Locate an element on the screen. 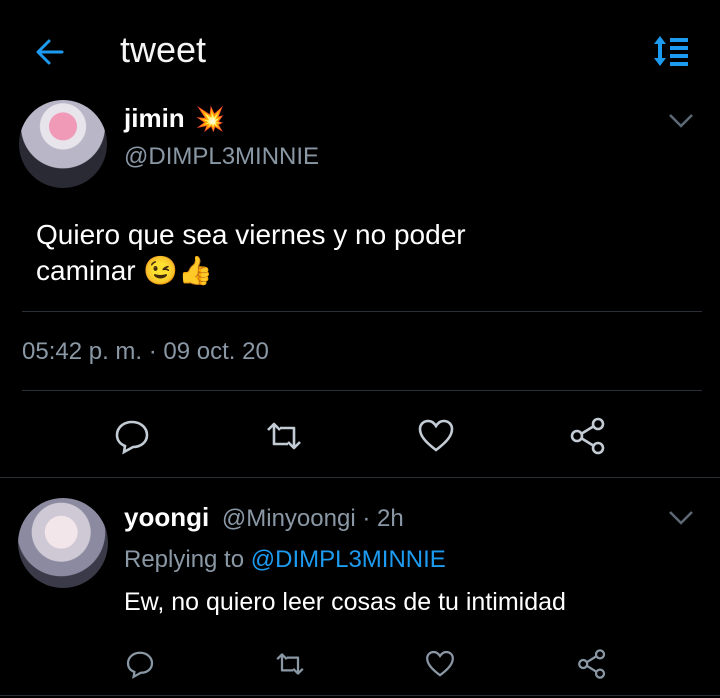 The height and width of the screenshot is (698, 720). reply-time: · 2h is located at coordinates (383, 518).